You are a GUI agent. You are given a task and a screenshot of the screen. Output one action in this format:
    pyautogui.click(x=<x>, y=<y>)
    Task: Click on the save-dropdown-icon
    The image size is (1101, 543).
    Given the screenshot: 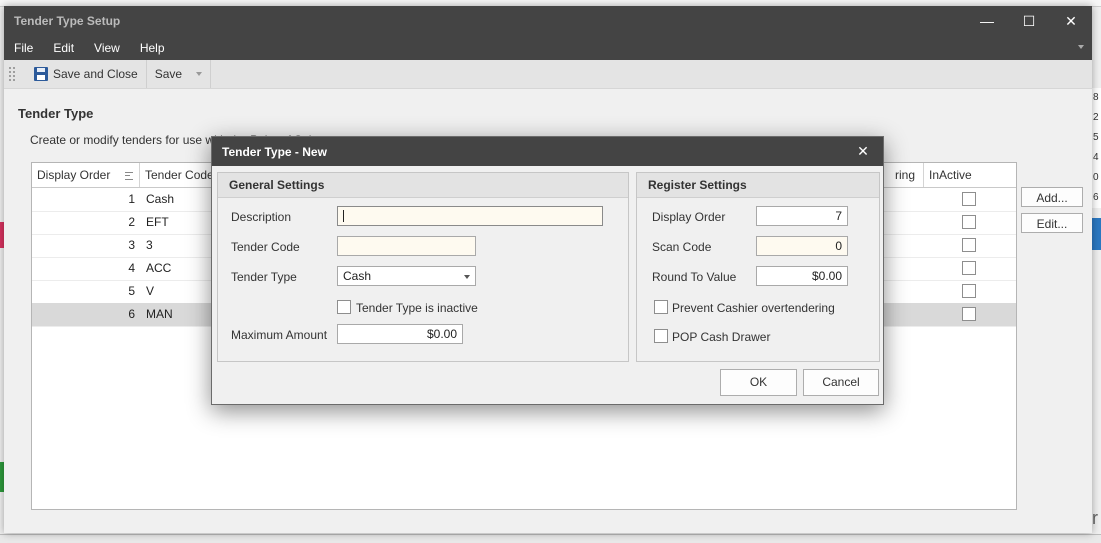 What is the action you would take?
    pyautogui.click(x=199, y=74)
    